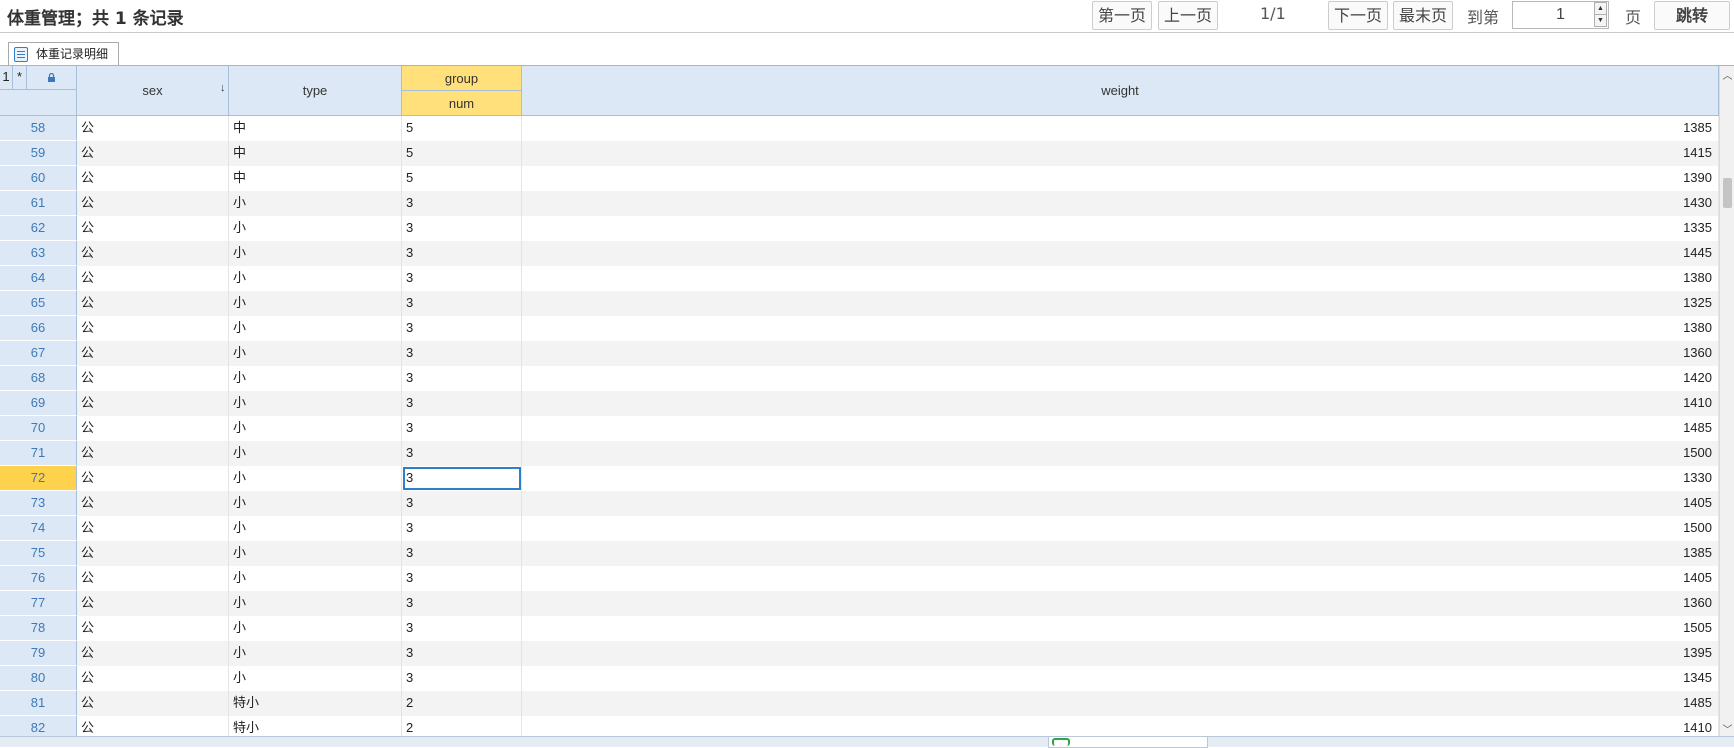 The height and width of the screenshot is (748, 1734). I want to click on table-row: 79 公小 3 1395, so click(859, 653).